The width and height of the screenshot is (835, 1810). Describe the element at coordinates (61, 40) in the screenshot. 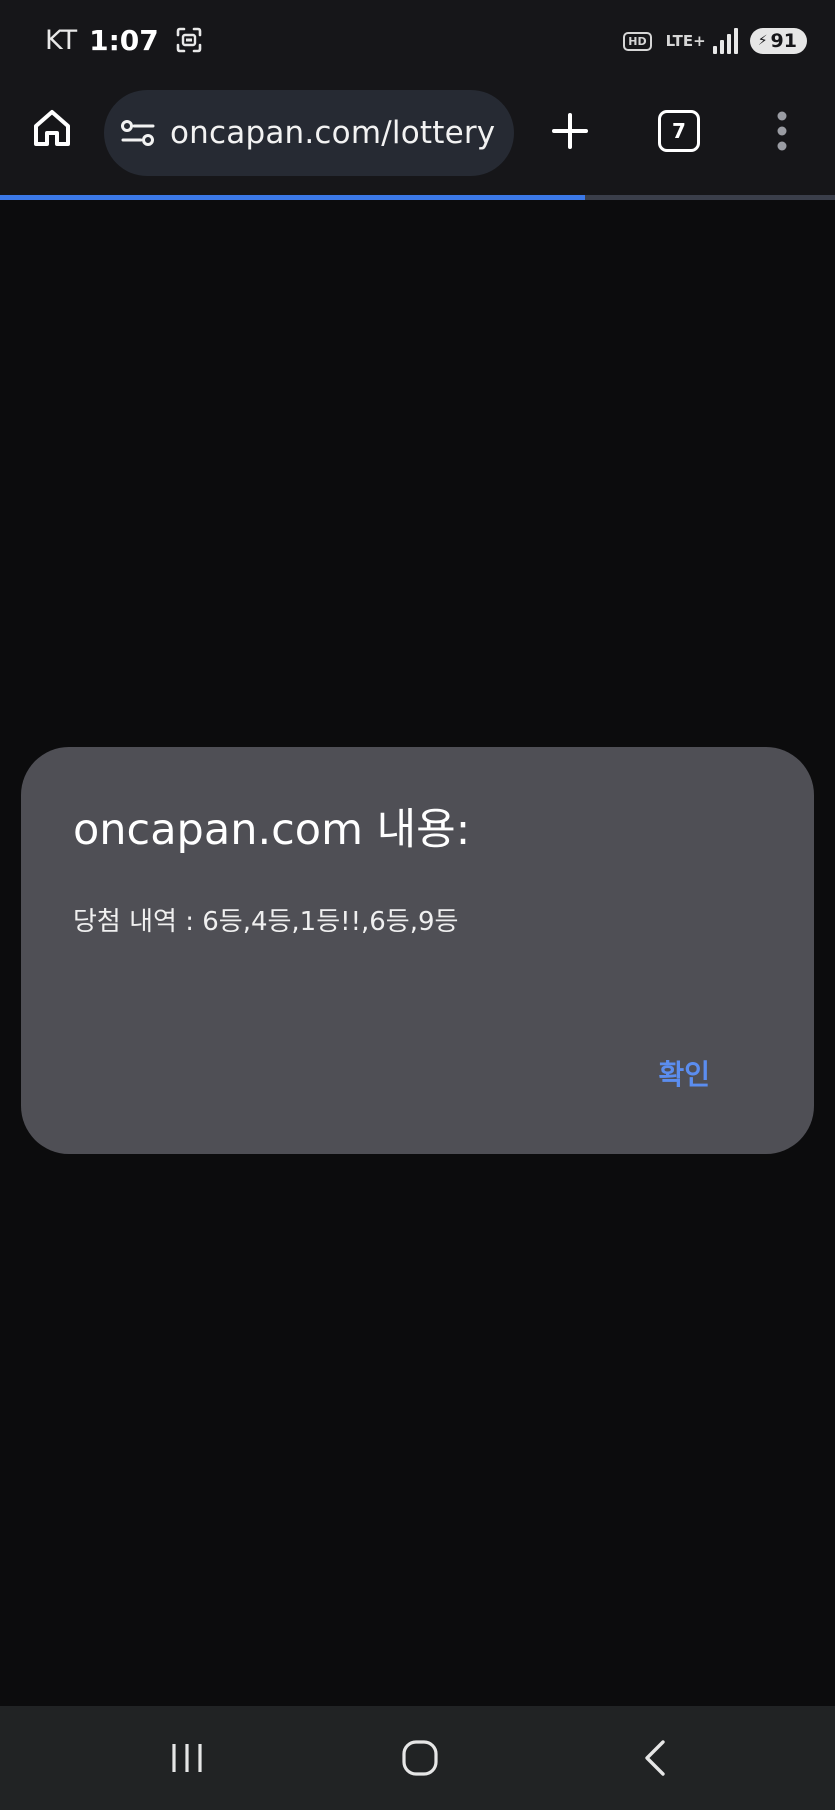

I see `carrier-label: KT` at that location.